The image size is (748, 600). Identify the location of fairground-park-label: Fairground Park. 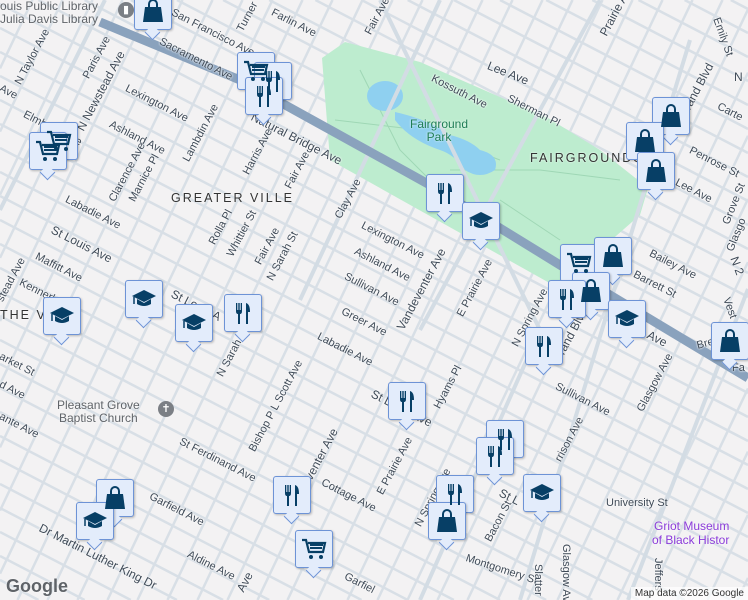
(439, 131).